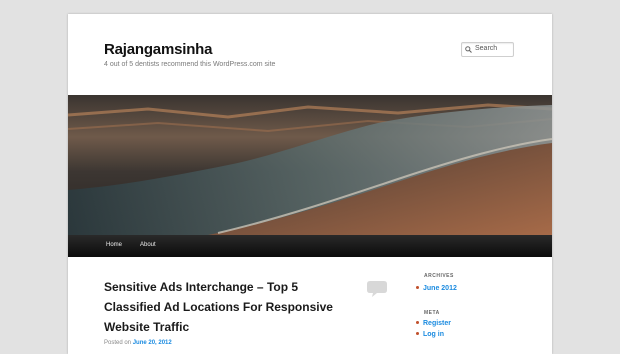 The image size is (620, 354). Describe the element at coordinates (152, 343) in the screenshot. I see `post-date-link: June 20, 2012` at that location.